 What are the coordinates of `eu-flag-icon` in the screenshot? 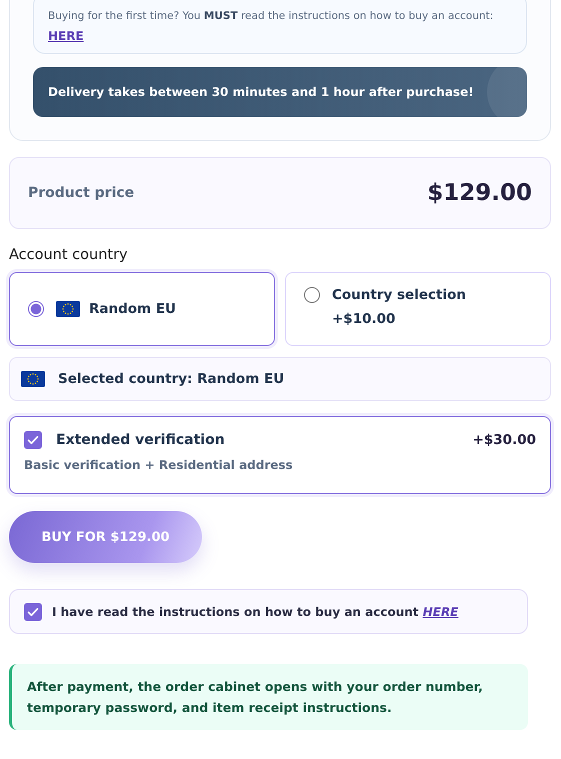 It's located at (33, 379).